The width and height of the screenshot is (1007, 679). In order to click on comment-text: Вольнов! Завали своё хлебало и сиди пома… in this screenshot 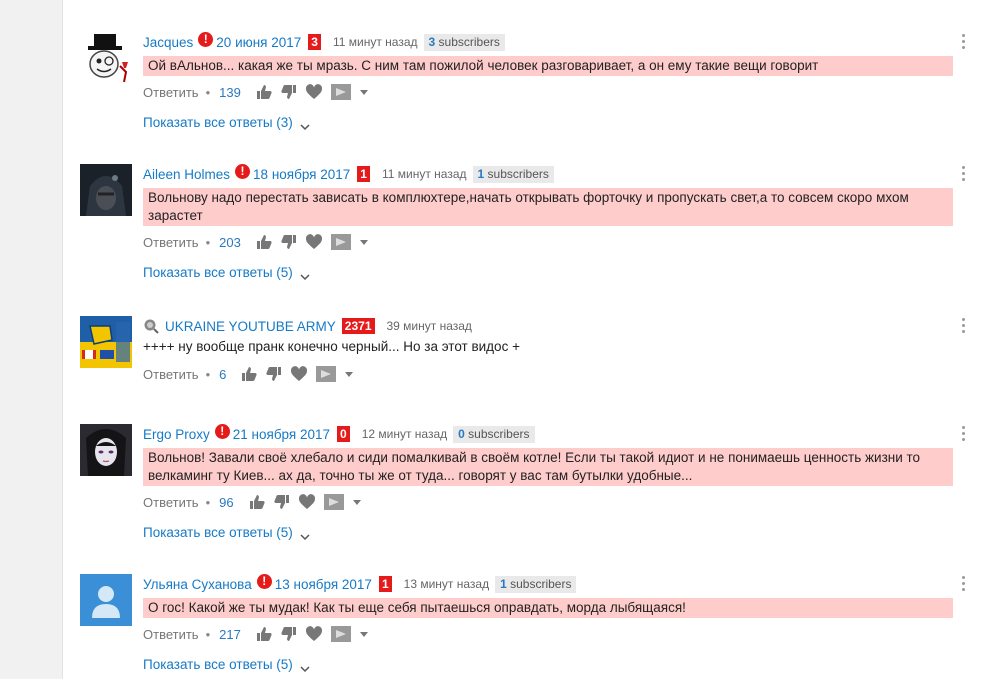, I will do `click(548, 467)`.